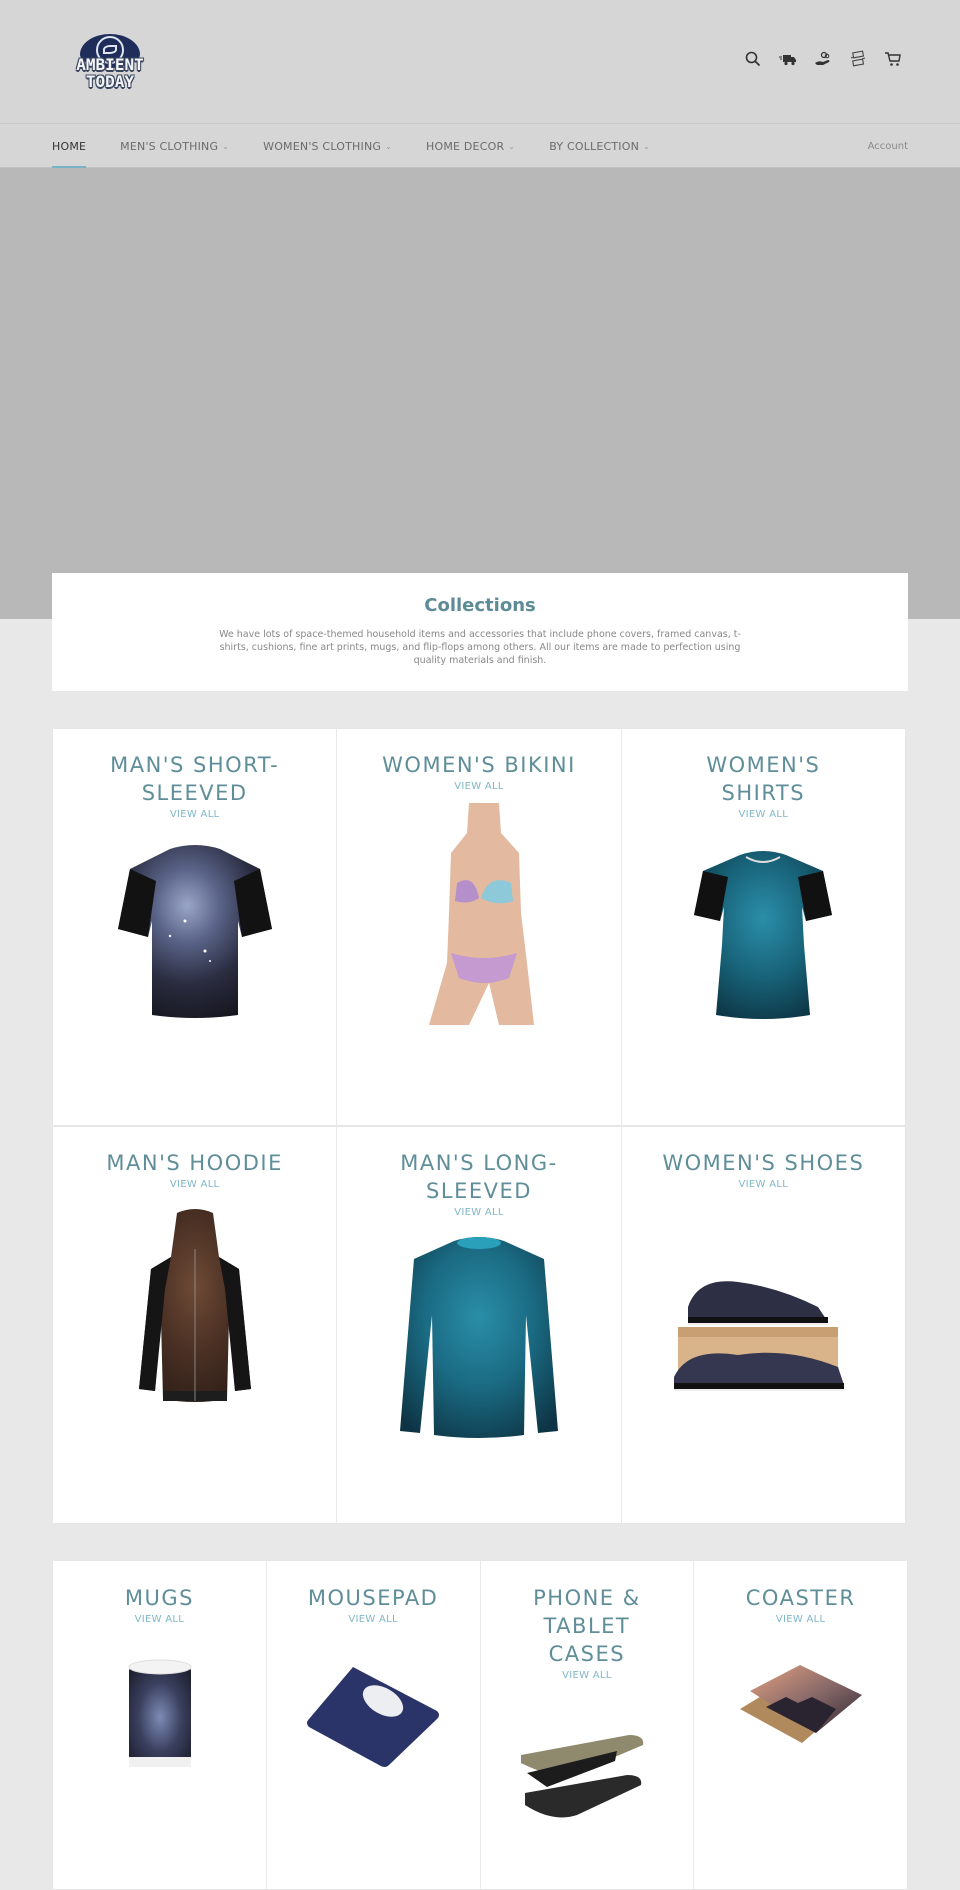  Describe the element at coordinates (479, 1339) in the screenshot. I see `long-sleeve-product-image` at that location.